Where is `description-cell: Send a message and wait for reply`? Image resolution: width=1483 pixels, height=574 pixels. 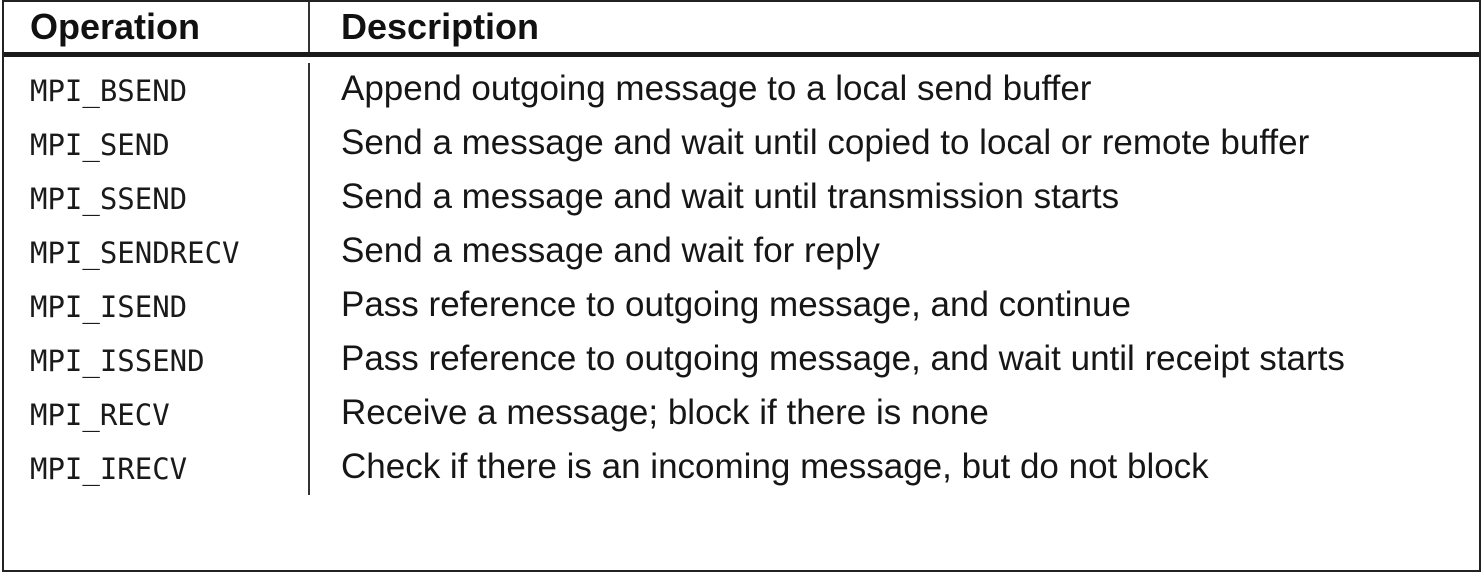
description-cell: Send a message and wait for reply is located at coordinates (610, 250).